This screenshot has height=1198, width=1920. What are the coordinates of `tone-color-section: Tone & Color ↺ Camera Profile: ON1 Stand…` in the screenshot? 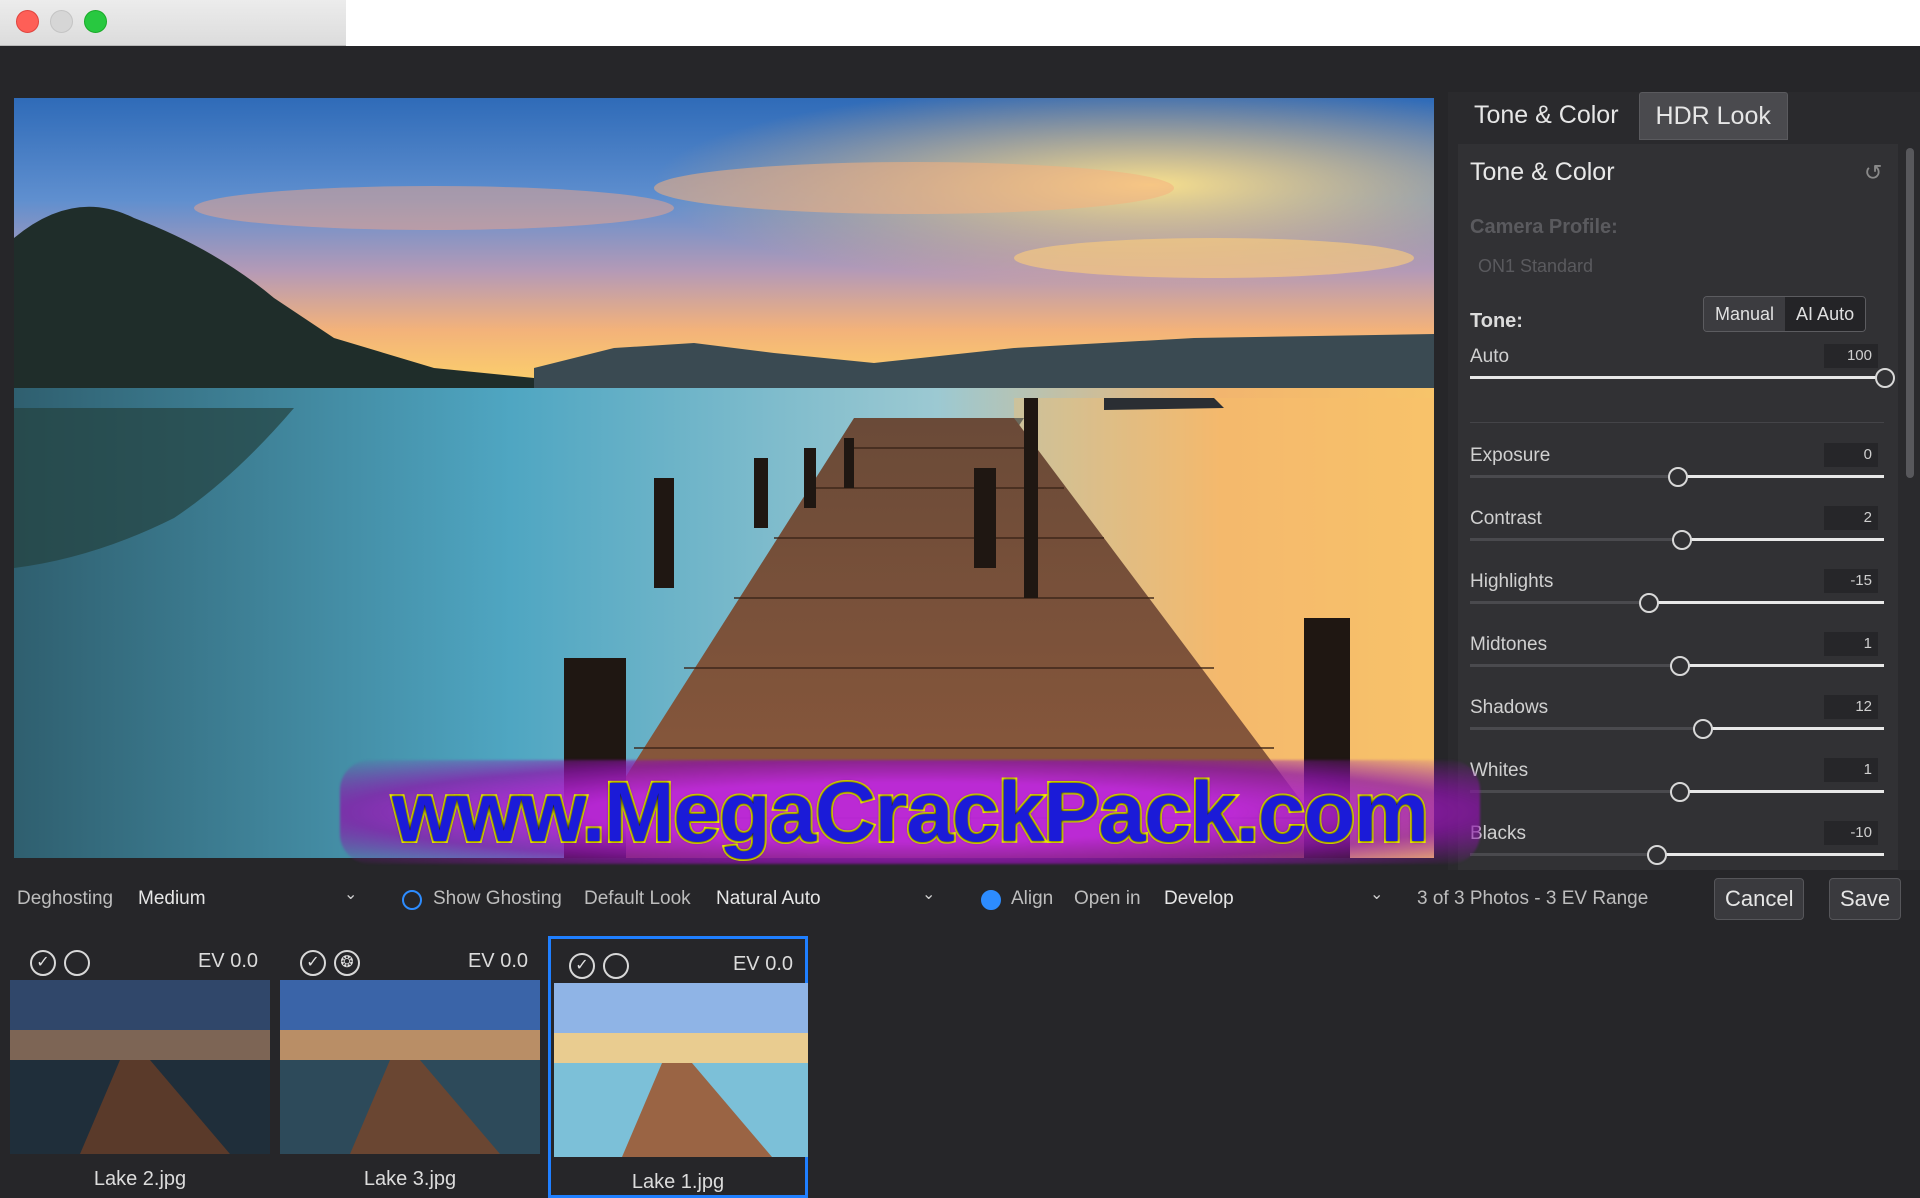 It's located at (1678, 507).